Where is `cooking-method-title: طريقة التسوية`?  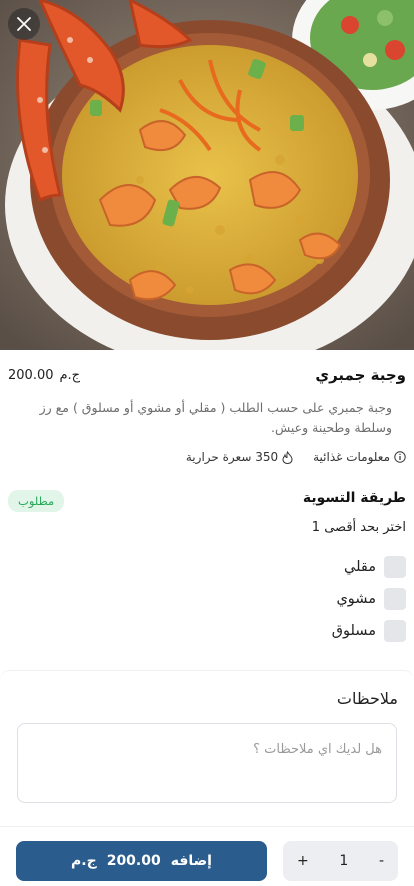
cooking-method-title: طريقة التسوية is located at coordinates (354, 498).